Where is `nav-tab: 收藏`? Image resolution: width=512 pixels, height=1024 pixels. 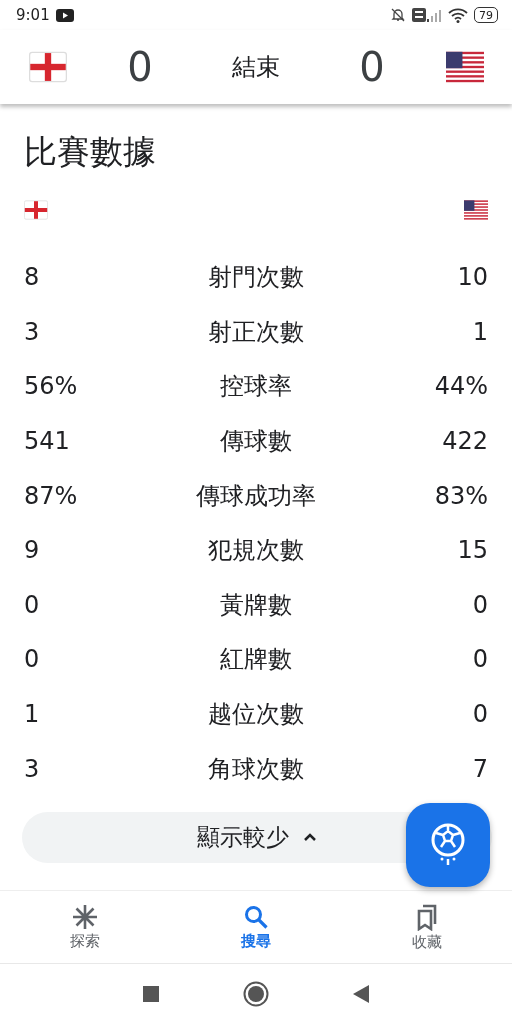 nav-tab: 收藏 is located at coordinates (426, 927).